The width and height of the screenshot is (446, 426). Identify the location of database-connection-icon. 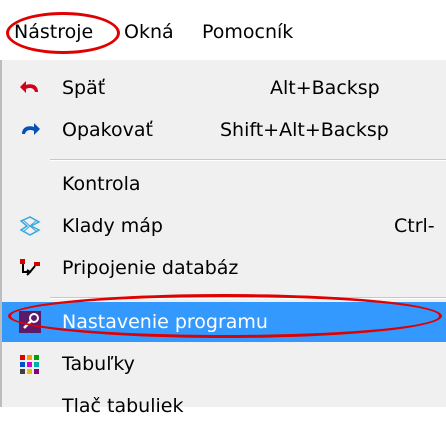
(30, 268).